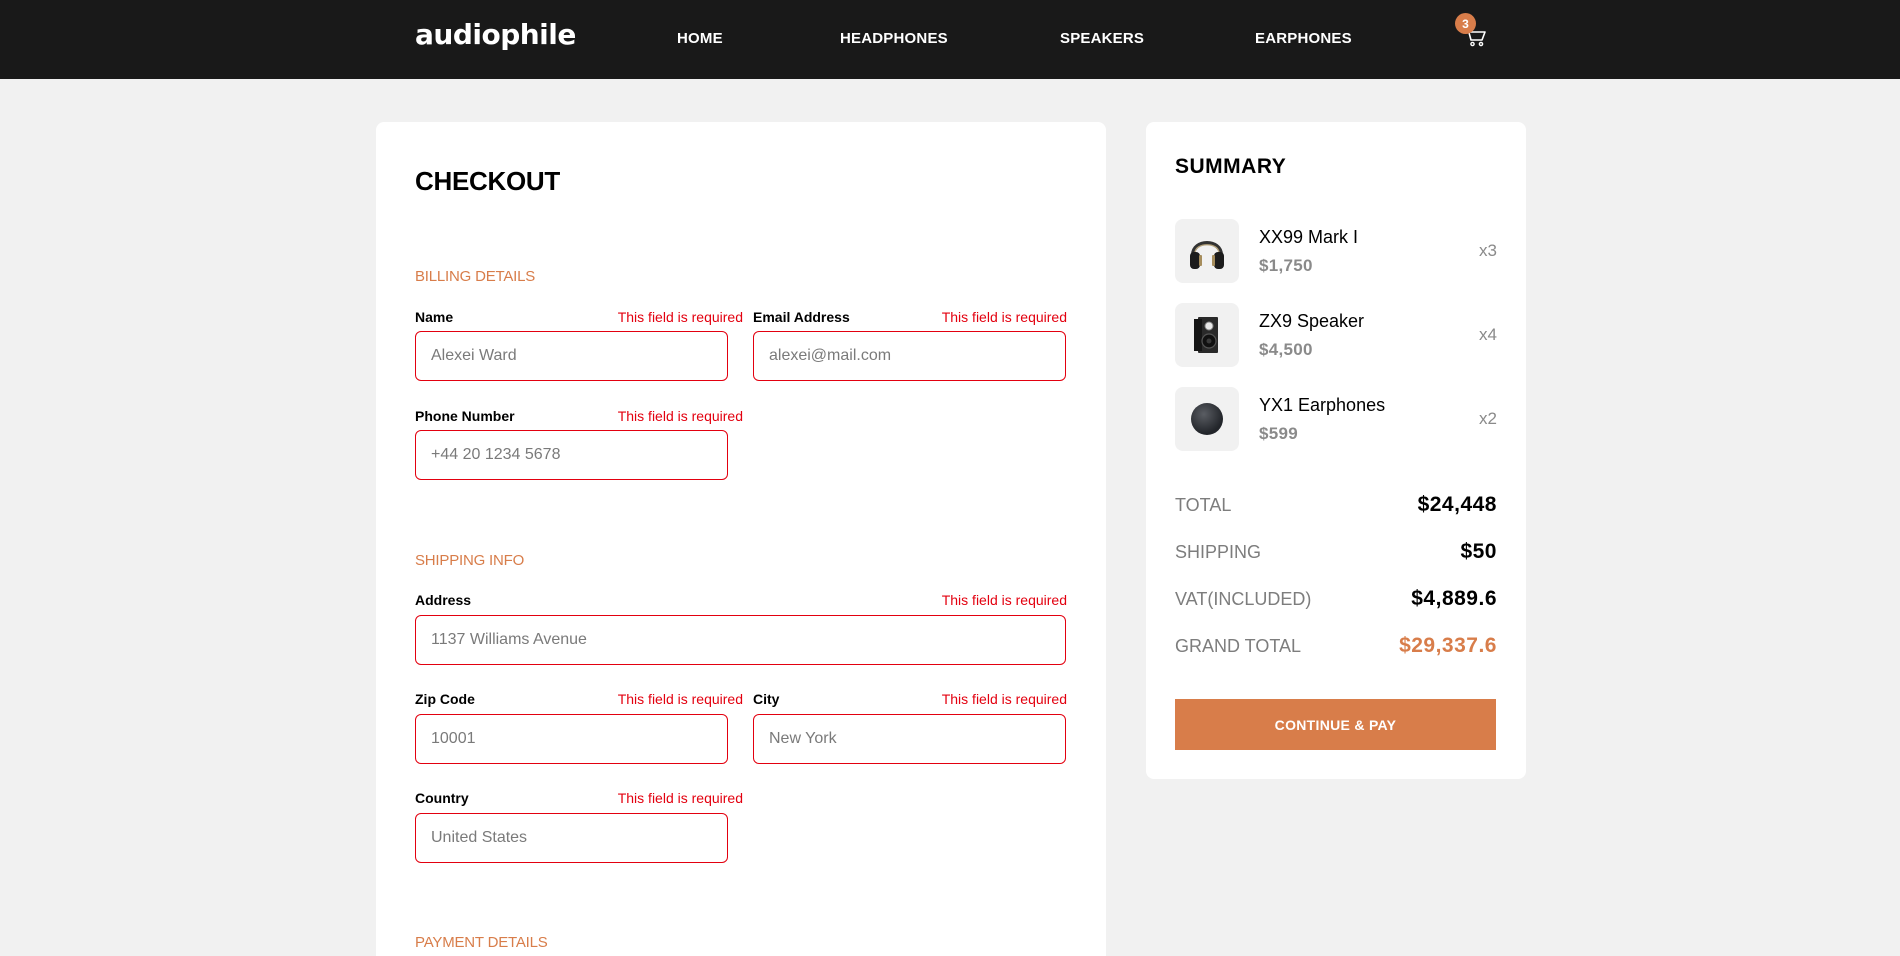 The image size is (1900, 956). What do you see at coordinates (1203, 505) in the screenshot?
I see `total-label: TOTAL` at bounding box center [1203, 505].